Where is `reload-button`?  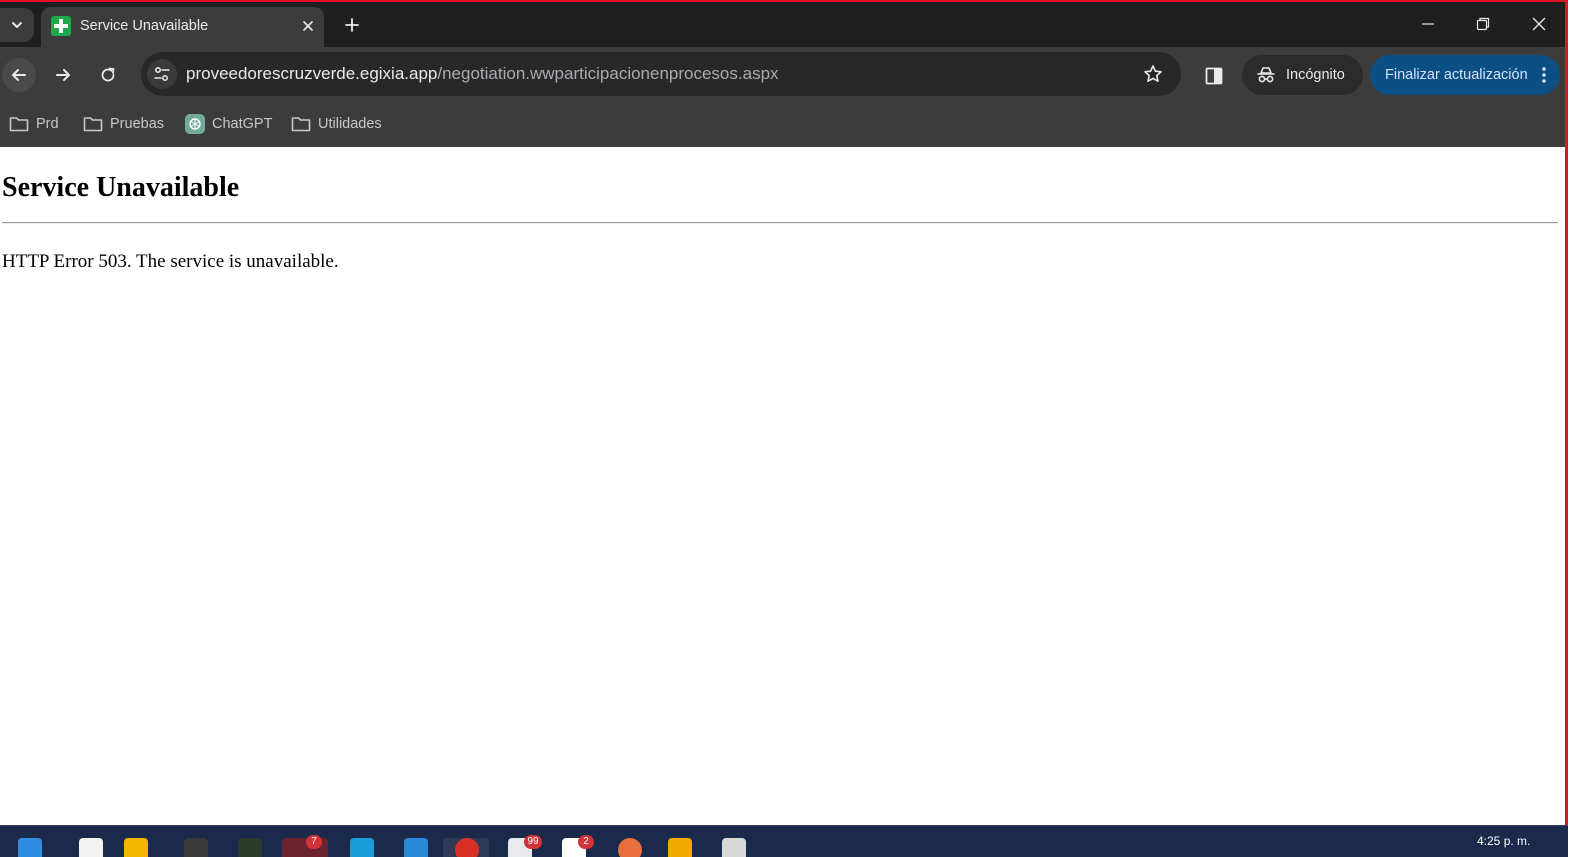
reload-button is located at coordinates (108, 75).